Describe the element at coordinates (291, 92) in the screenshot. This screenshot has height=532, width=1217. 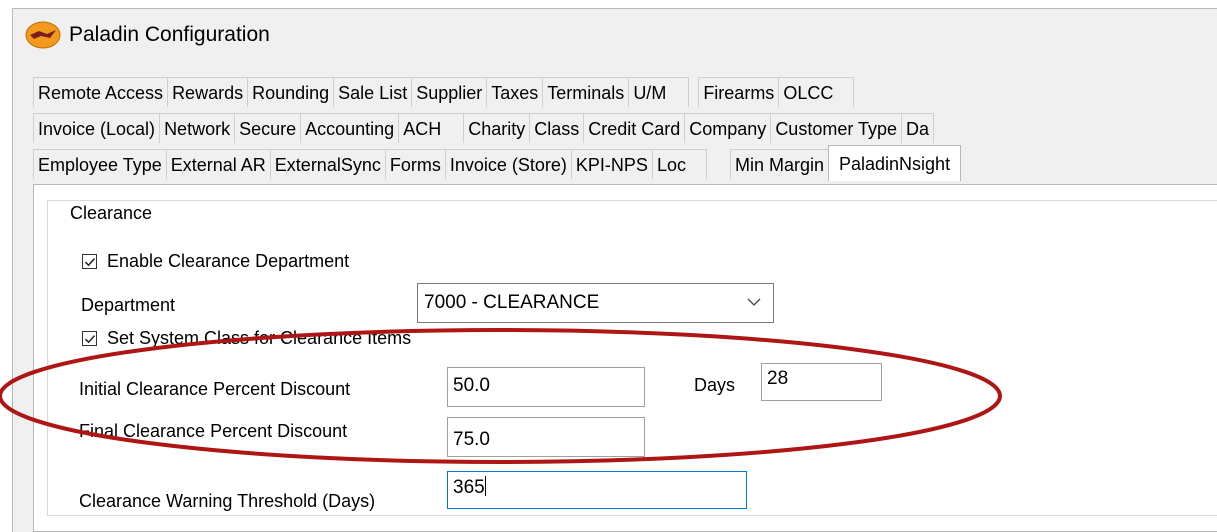
I see `tab-rounding: Rounding` at that location.